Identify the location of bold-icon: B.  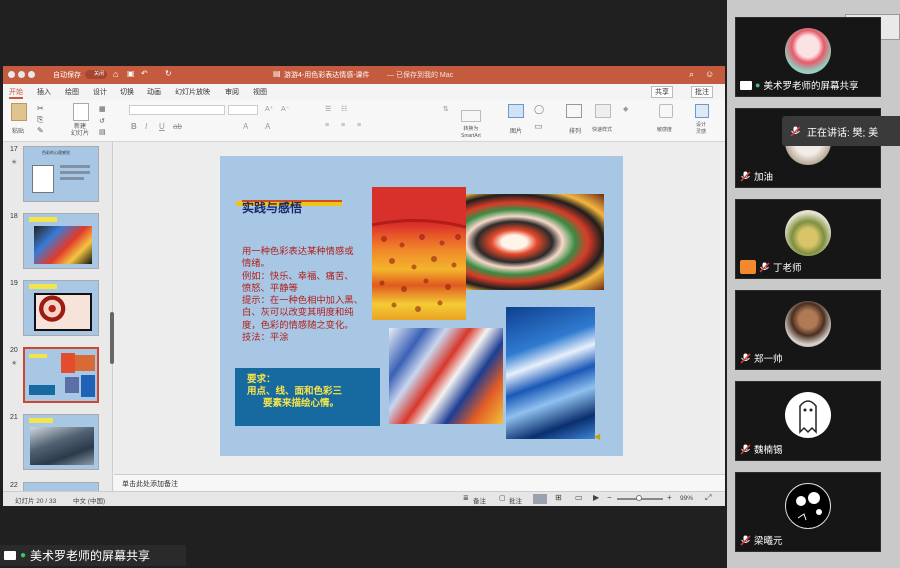
(134, 126).